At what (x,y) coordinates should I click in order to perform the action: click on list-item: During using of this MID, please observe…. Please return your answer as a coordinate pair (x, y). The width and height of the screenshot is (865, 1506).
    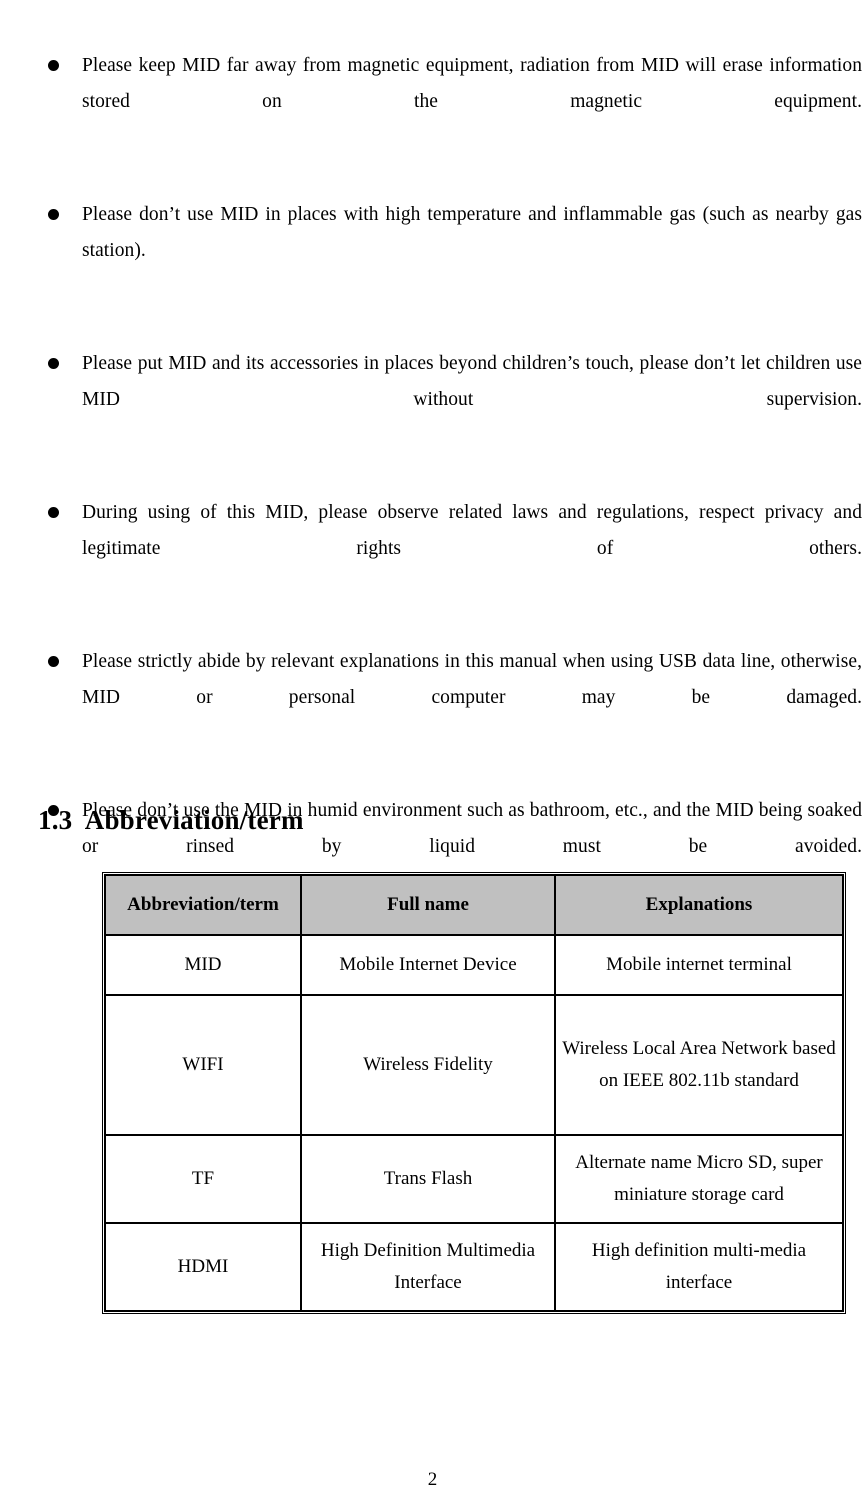
    Looking at the image, I should click on (432, 549).